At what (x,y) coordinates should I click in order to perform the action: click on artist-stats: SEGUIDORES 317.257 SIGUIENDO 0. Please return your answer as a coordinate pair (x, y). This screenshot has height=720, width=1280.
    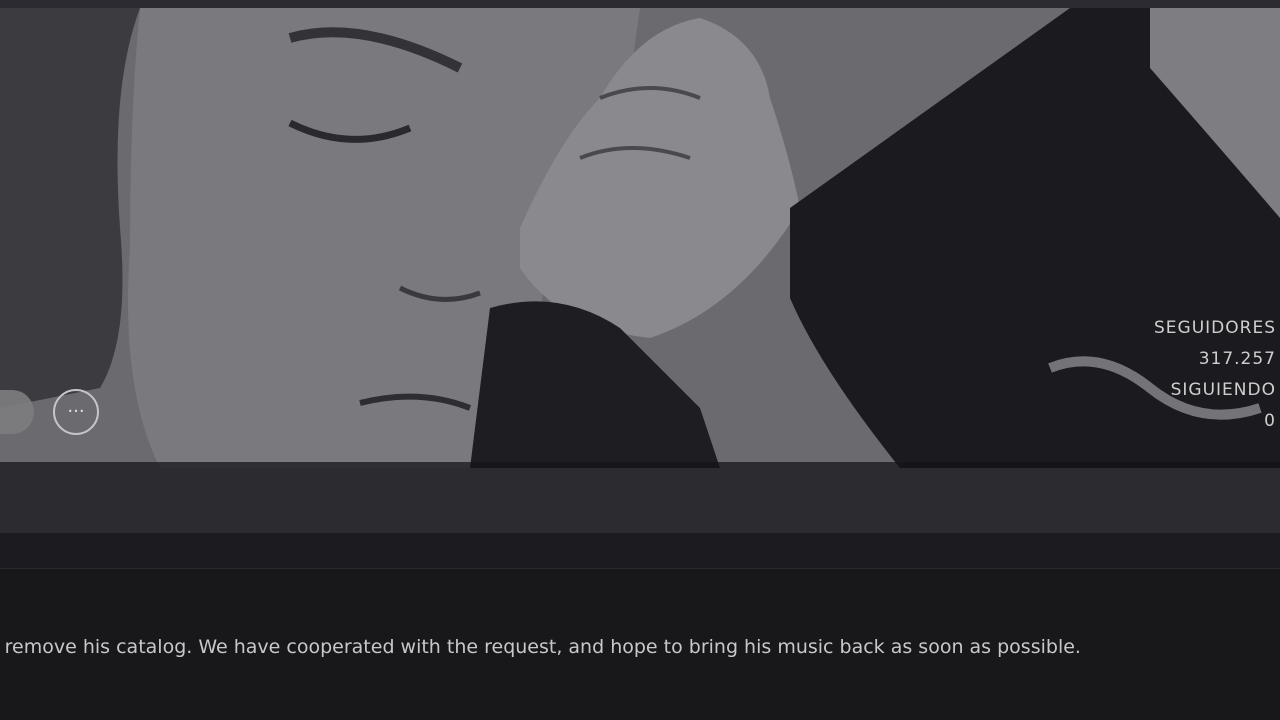
    Looking at the image, I should click on (1215, 375).